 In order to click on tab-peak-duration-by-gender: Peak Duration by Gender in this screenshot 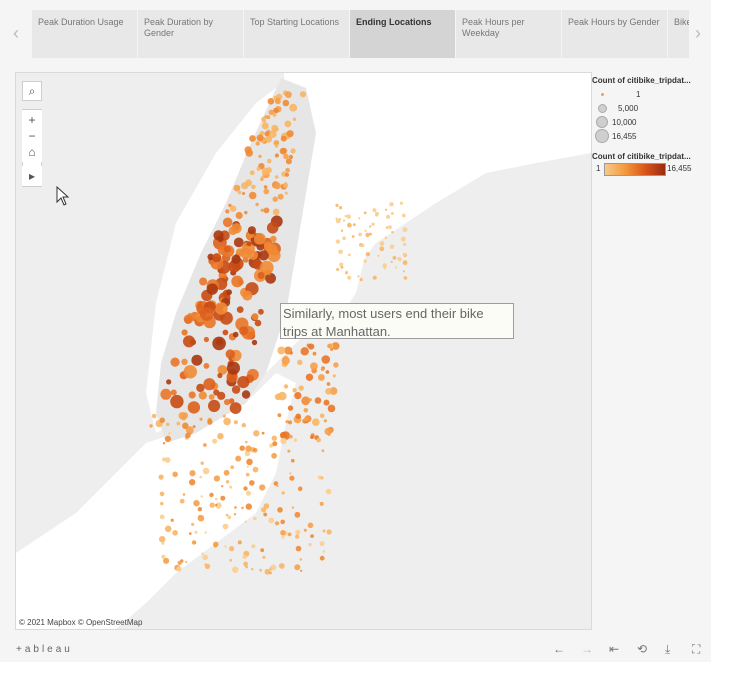, I will do `click(191, 34)`.